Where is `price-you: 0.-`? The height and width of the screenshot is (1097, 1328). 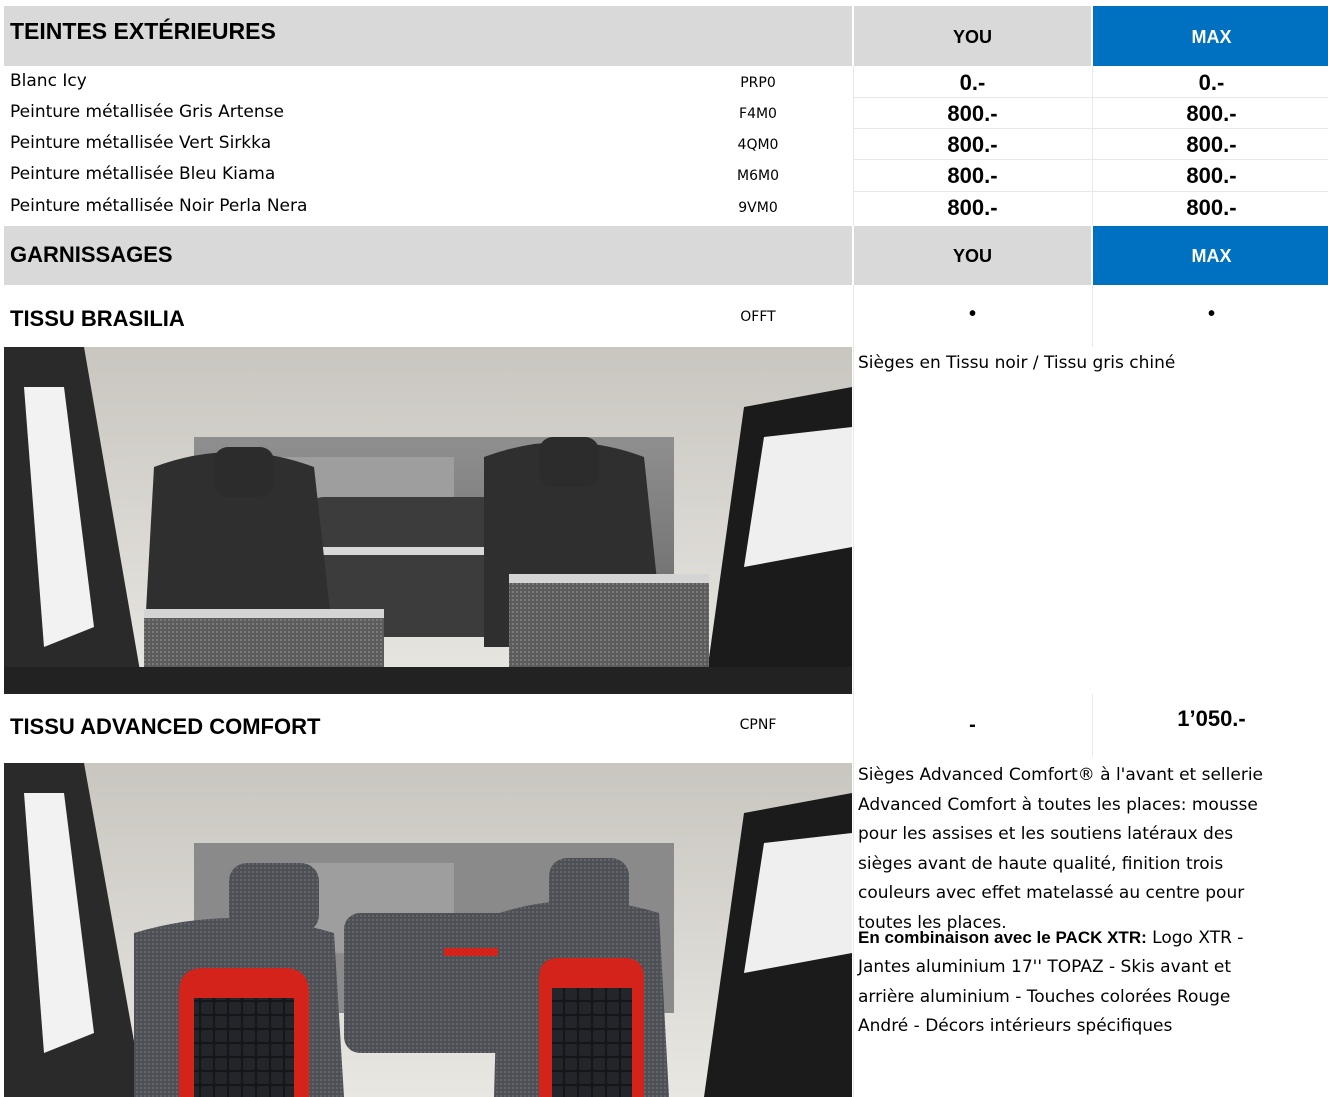 price-you: 0.- is located at coordinates (972, 82).